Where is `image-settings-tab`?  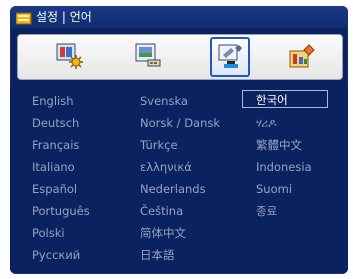
image-settings-tab is located at coordinates (70, 56).